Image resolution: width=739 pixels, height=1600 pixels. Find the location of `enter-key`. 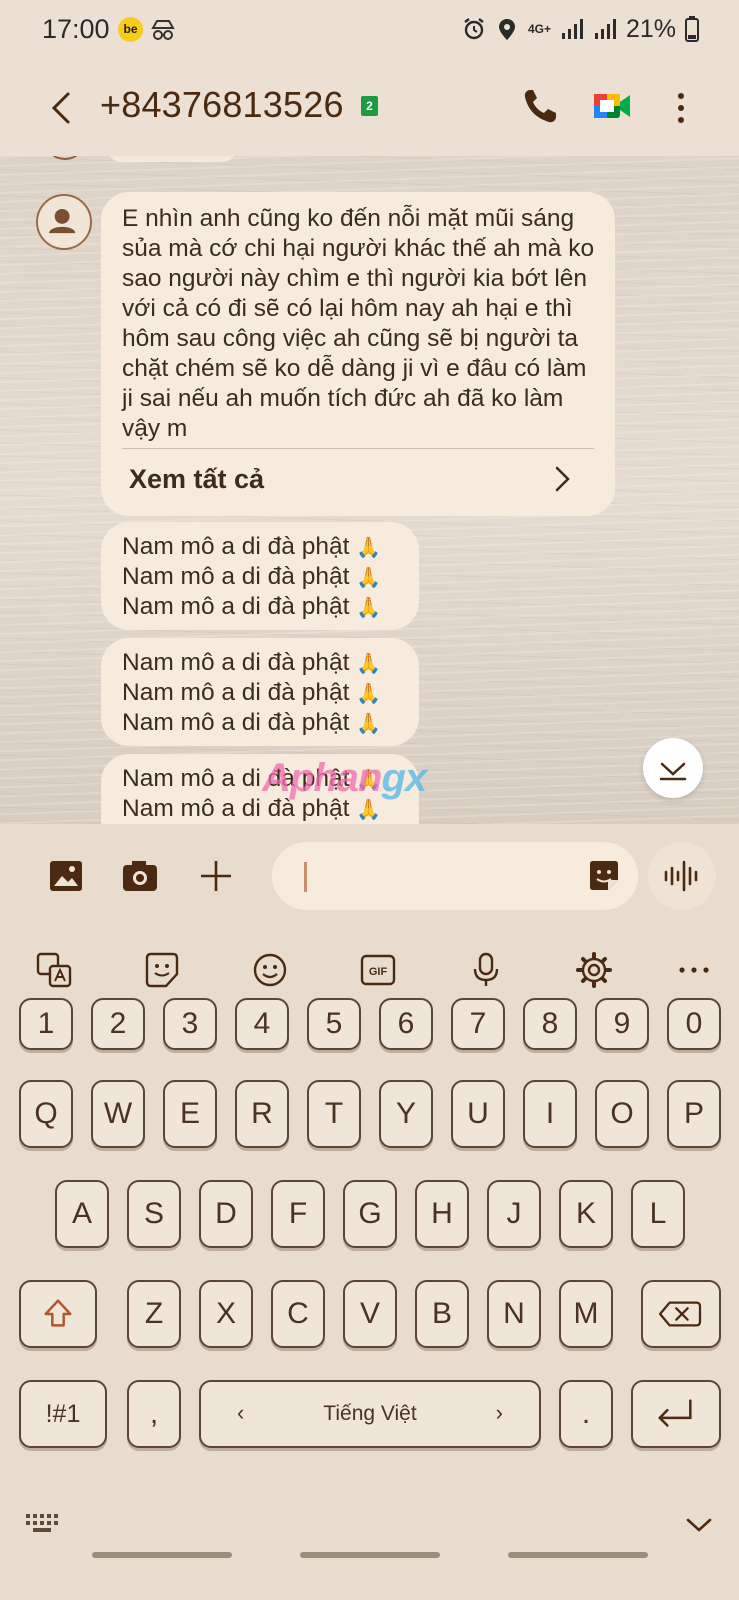

enter-key is located at coordinates (676, 1414).